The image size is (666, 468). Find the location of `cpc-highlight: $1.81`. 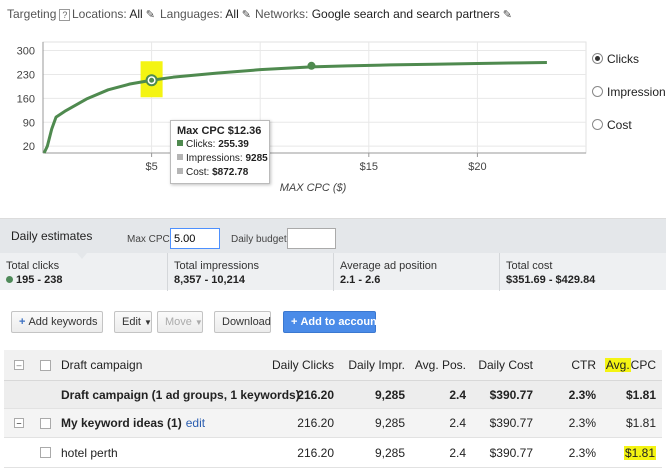

cpc-highlight: $1.81 is located at coordinates (639, 452).